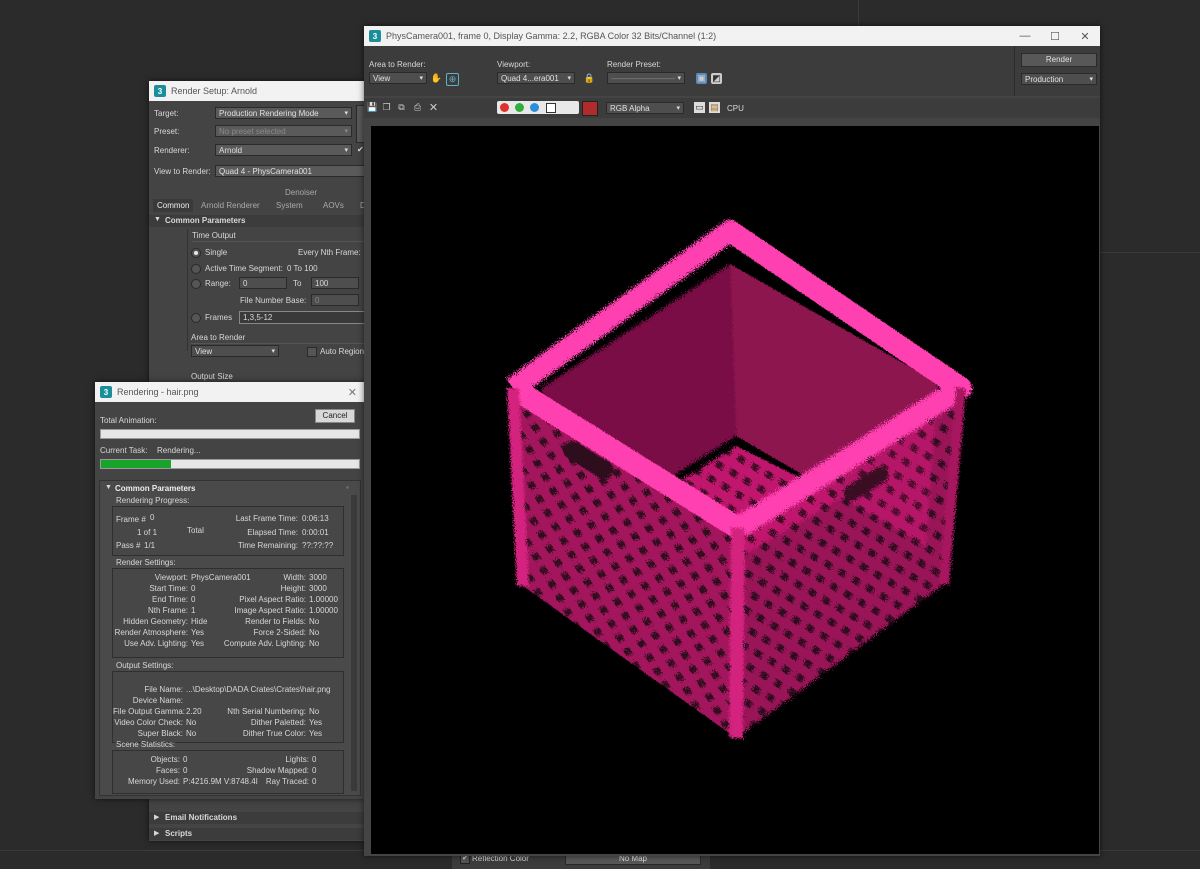 The image size is (1200, 869). I want to click on monochrome-icon, so click(568, 107).